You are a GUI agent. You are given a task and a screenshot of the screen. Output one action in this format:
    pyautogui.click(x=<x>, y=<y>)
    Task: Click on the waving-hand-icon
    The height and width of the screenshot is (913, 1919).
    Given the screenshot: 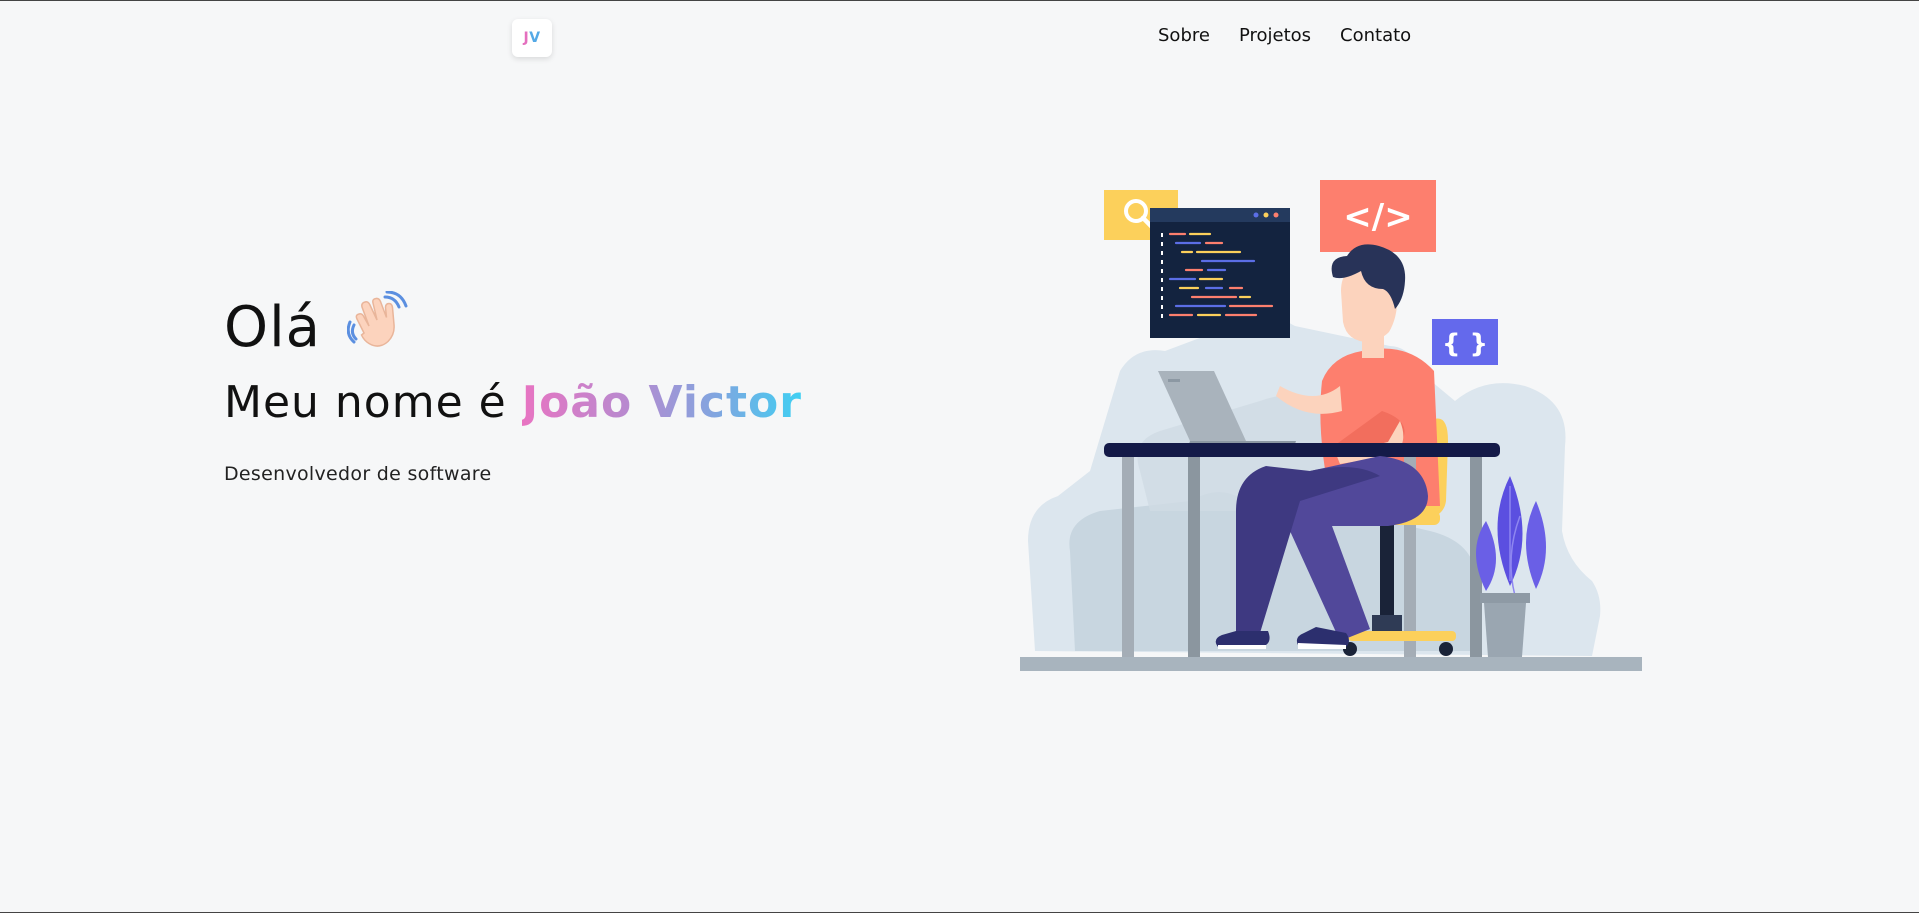 What is the action you would take?
    pyautogui.click(x=378, y=327)
    